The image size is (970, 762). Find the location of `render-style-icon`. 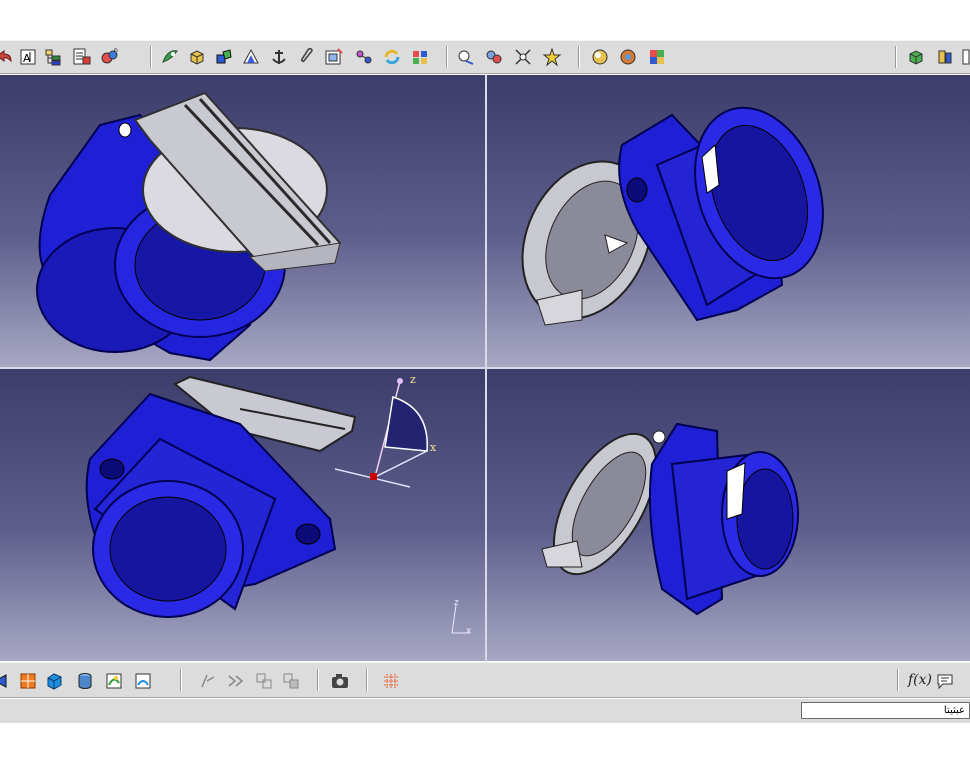

render-style-icon is located at coordinates (552, 57).